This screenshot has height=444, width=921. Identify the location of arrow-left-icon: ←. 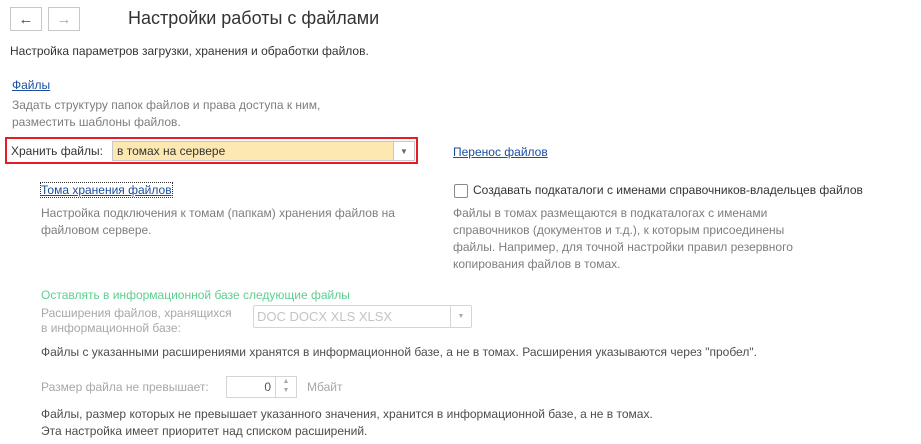
(26, 19).